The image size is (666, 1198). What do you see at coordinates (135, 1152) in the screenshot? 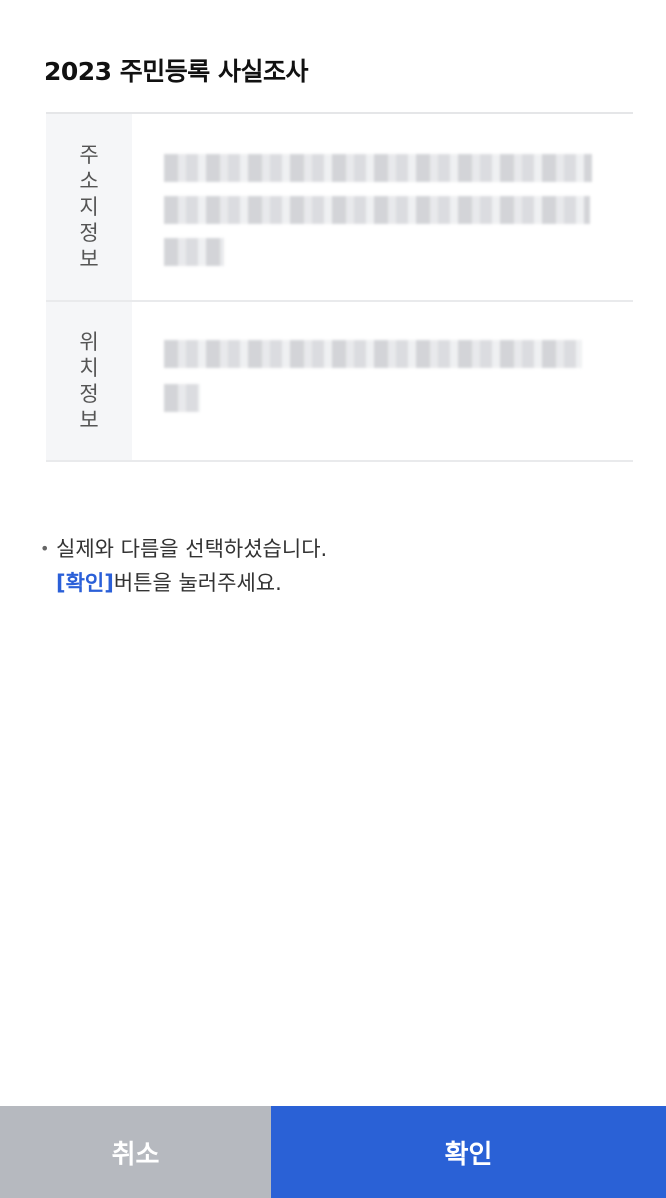
I see `cancel-button: 취소` at bounding box center [135, 1152].